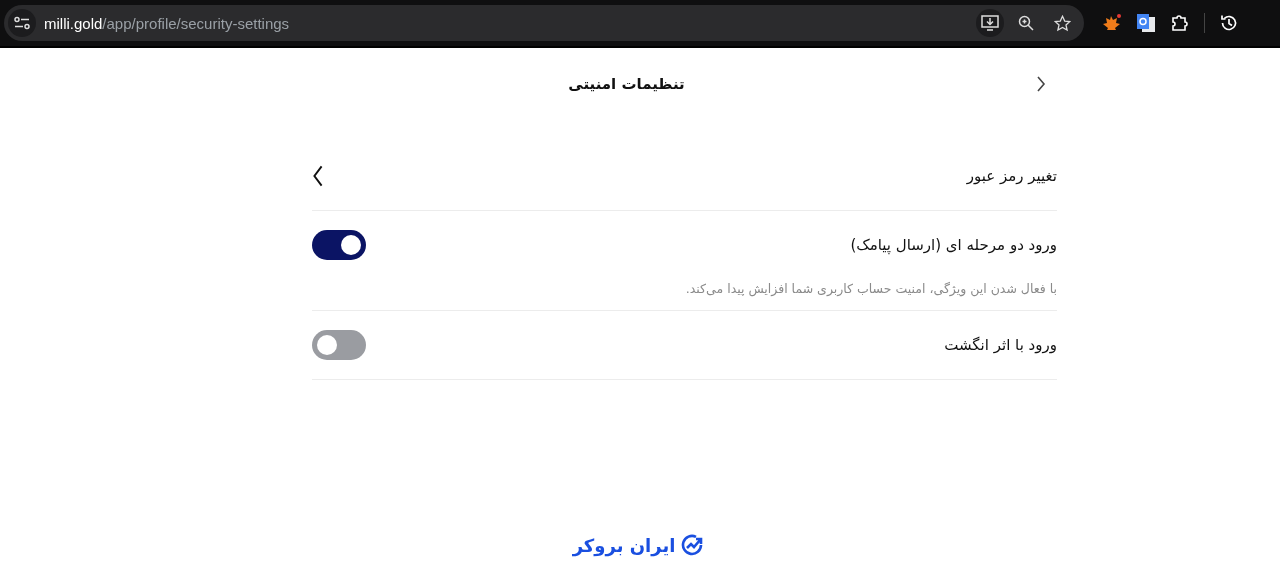 This screenshot has width=1280, height=580. What do you see at coordinates (544, 23) in the screenshot?
I see `address-bar: milli.gold/app/profile/security-settings` at bounding box center [544, 23].